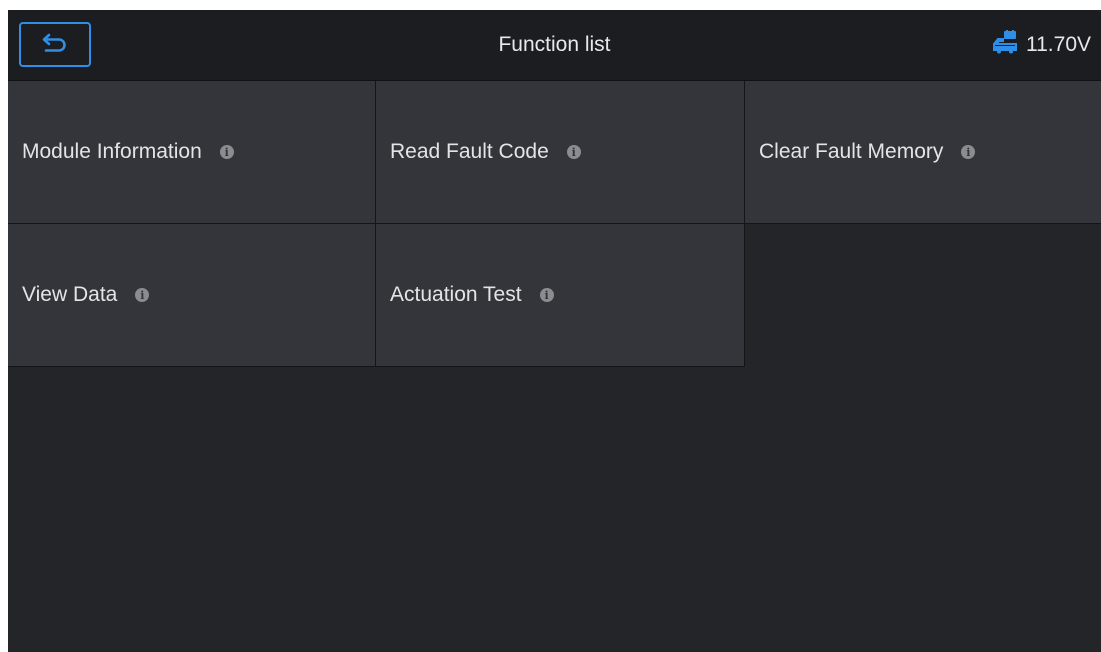  I want to click on function-module-information: Module Information i, so click(192, 152).